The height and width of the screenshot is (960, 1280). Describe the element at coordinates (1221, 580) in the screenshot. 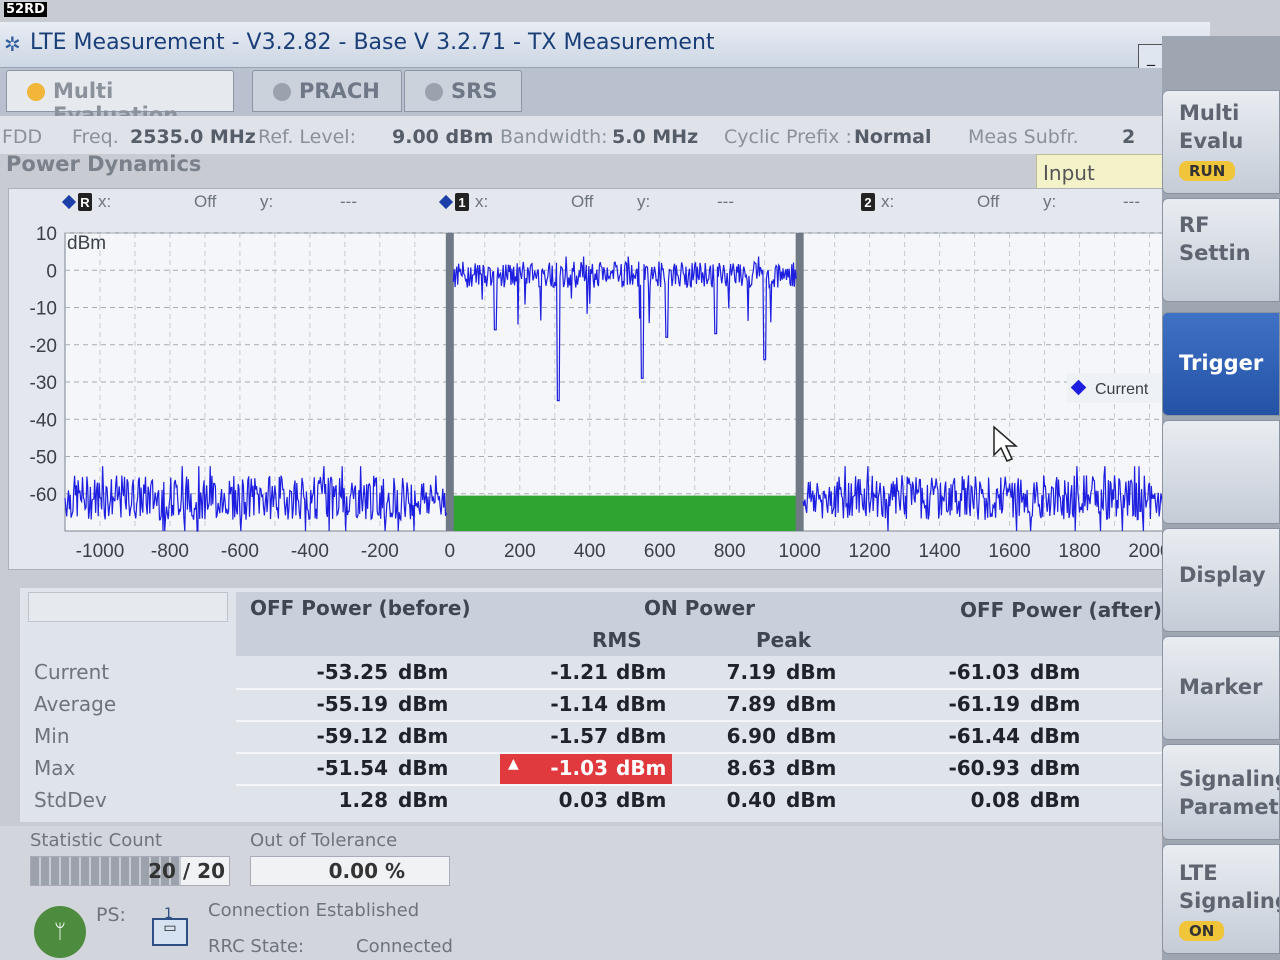

I see `softkey-display: Display` at that location.